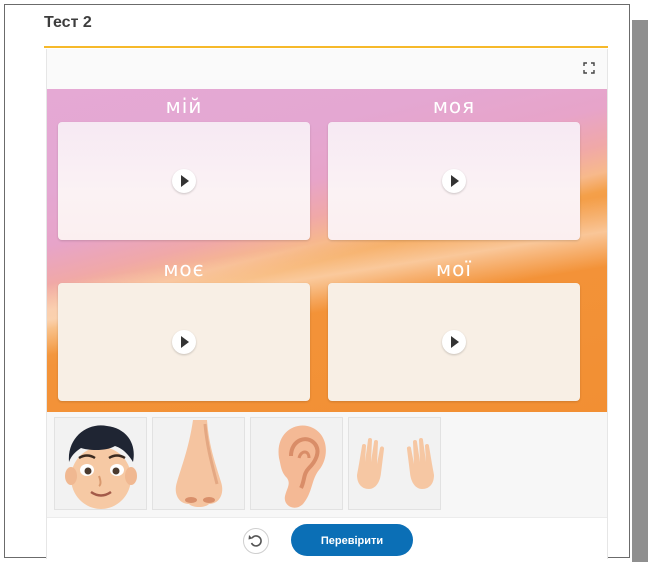 The image size is (648, 562). I want to click on fullscreen-icon, so click(589, 68).